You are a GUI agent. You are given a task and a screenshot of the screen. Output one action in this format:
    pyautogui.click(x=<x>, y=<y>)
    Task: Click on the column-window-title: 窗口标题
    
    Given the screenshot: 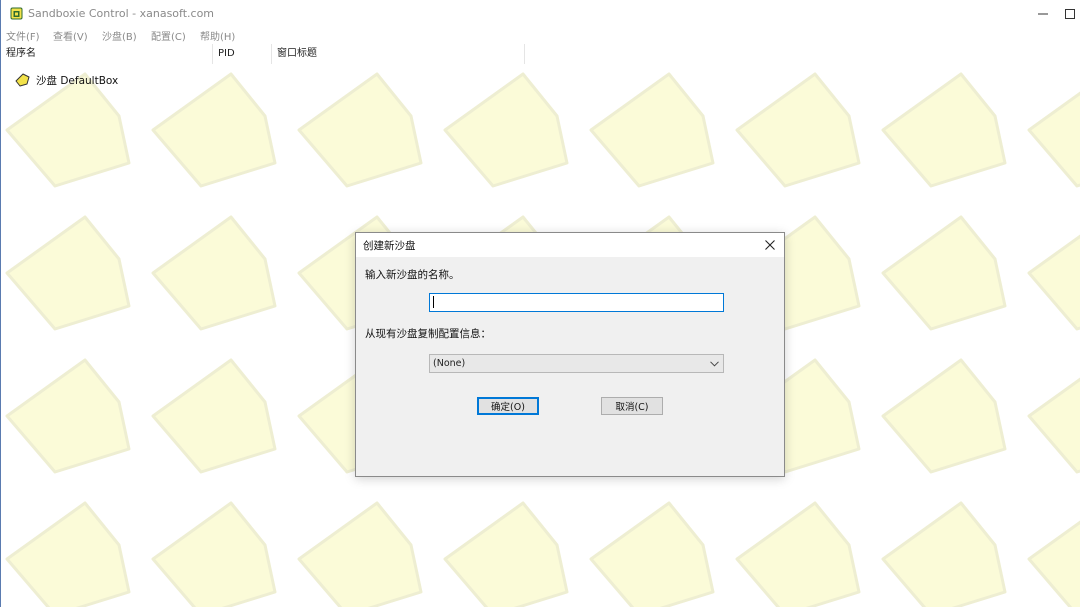 What is the action you would take?
    pyautogui.click(x=398, y=54)
    